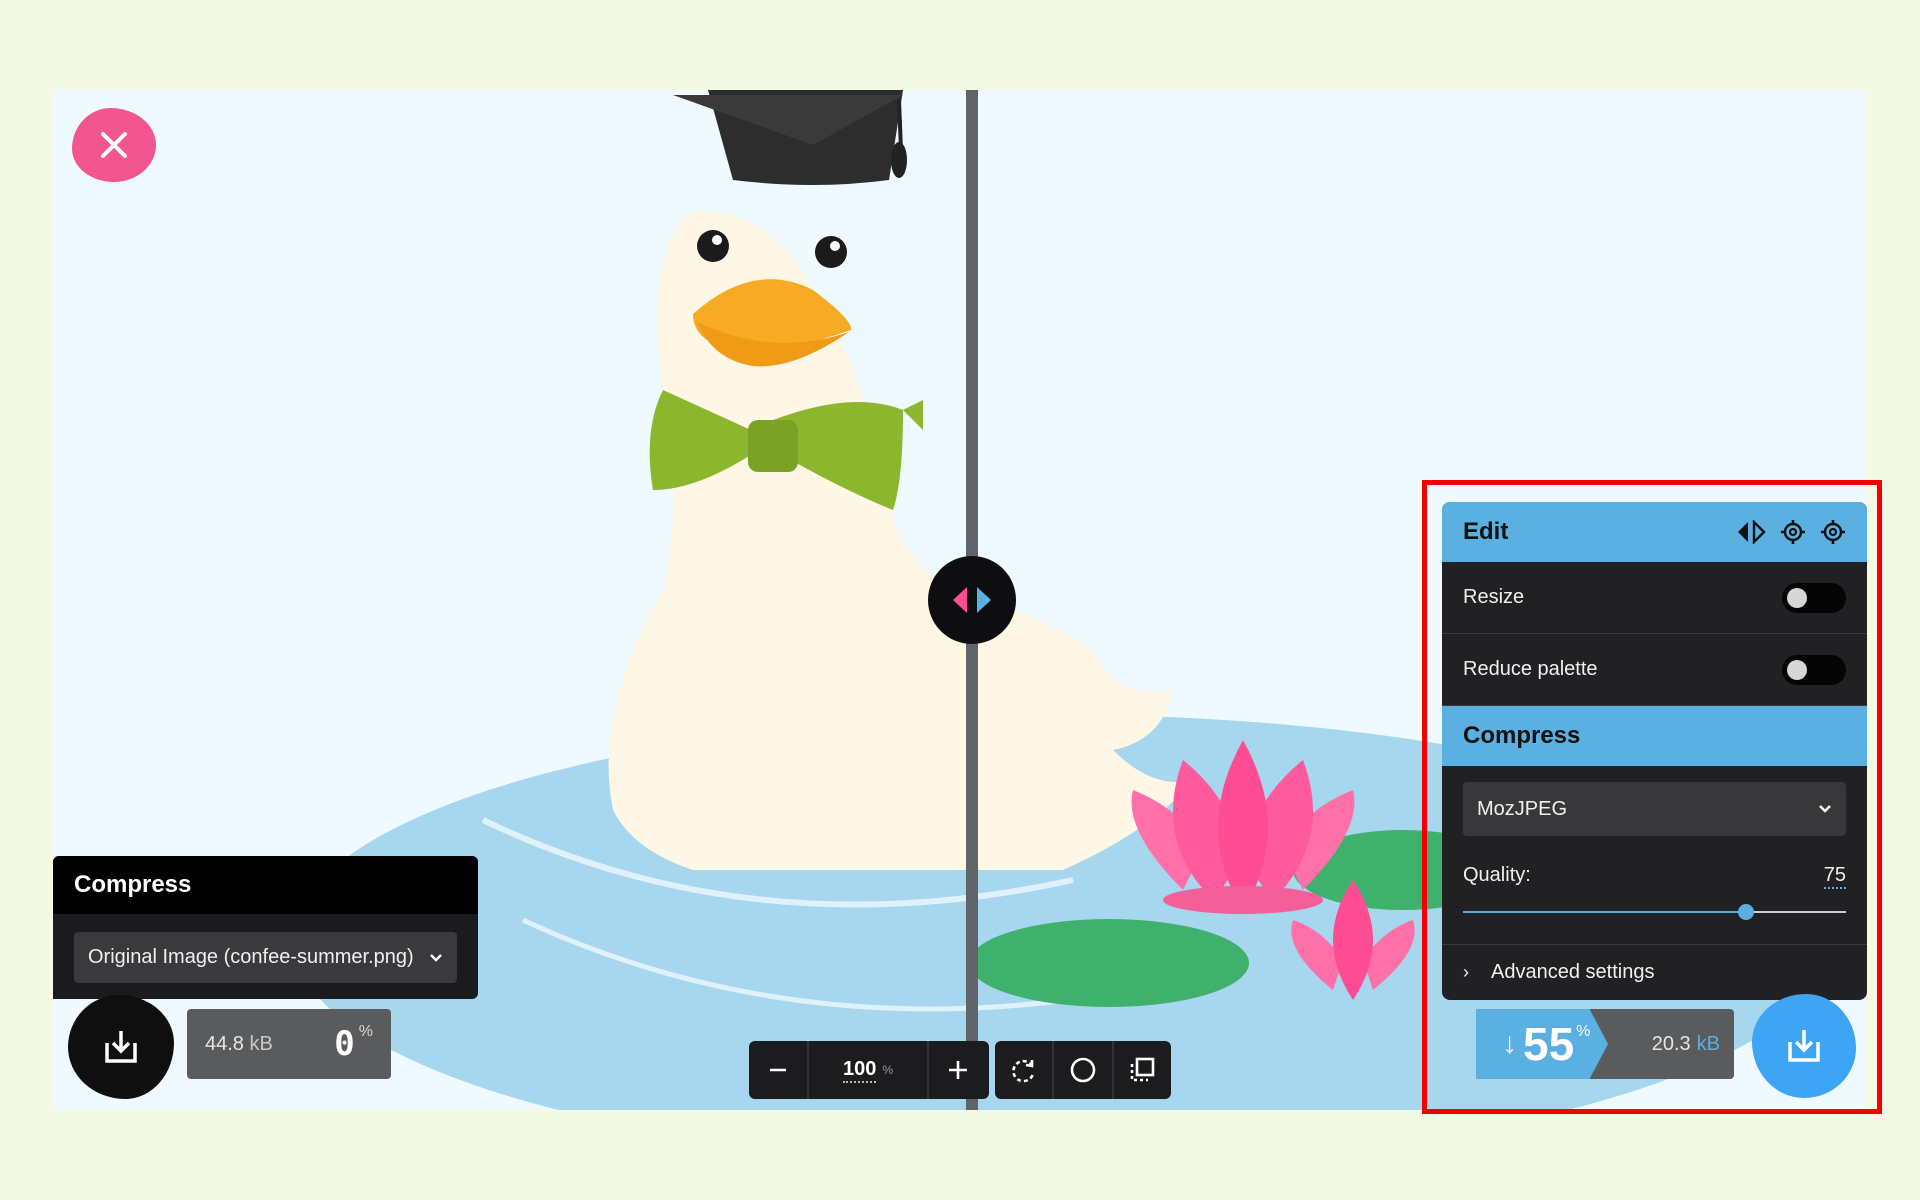 This screenshot has height=1200, width=1920. I want to click on edit-header-icons, so click(1791, 532).